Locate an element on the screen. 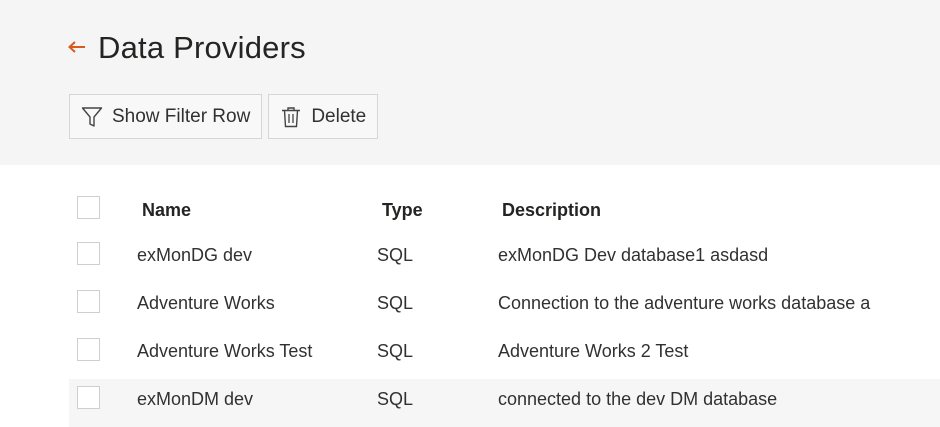  delete-button: Delete is located at coordinates (323, 116).